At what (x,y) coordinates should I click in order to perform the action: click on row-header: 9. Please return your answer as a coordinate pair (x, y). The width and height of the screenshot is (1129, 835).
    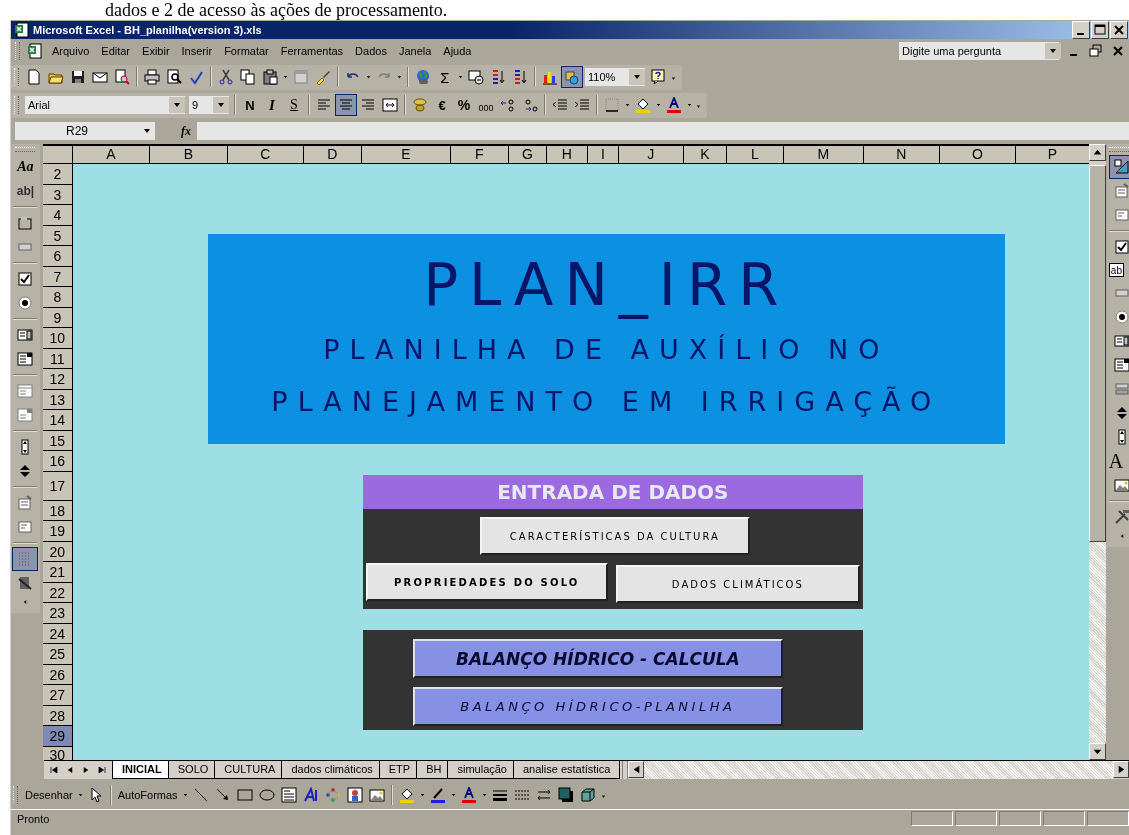
    Looking at the image, I should click on (57, 317).